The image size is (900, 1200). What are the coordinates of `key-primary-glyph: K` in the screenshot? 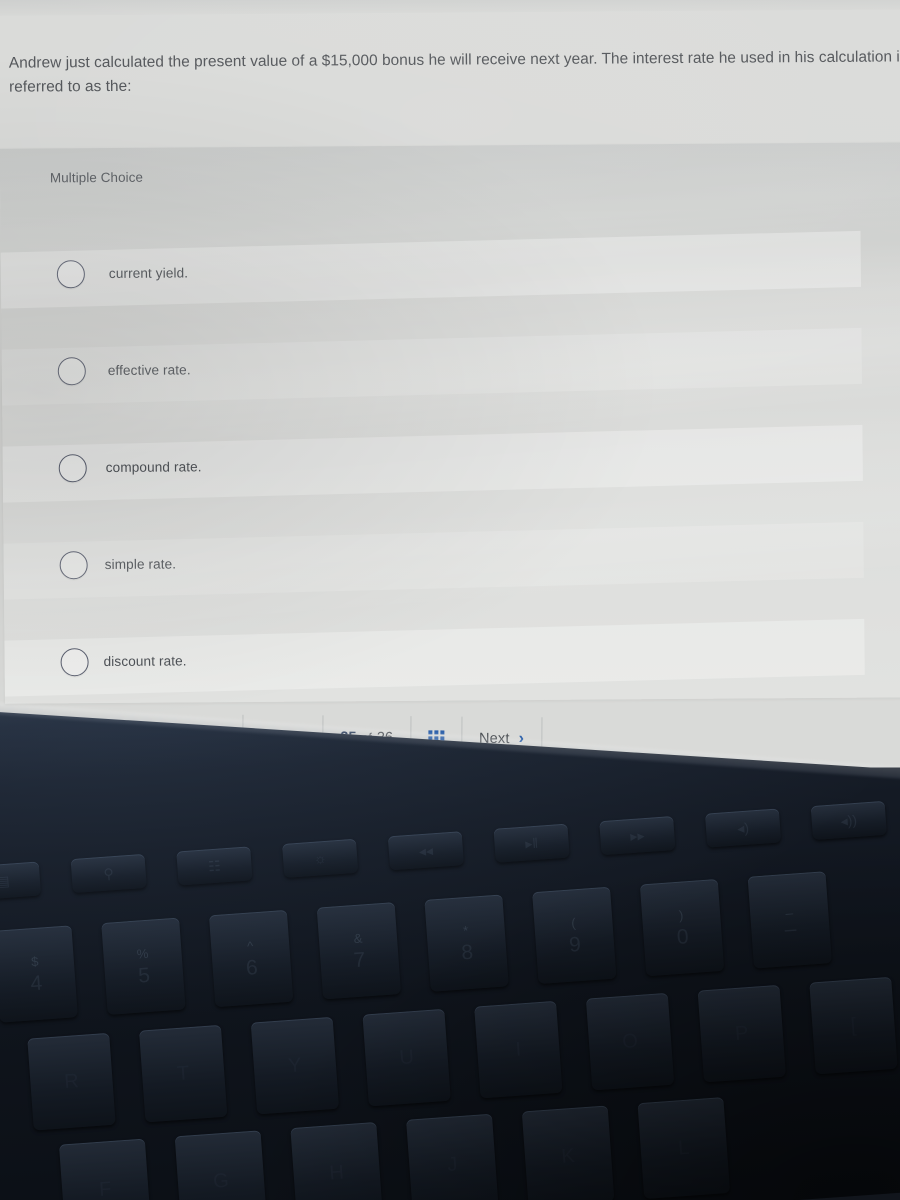 It's located at (568, 1156).